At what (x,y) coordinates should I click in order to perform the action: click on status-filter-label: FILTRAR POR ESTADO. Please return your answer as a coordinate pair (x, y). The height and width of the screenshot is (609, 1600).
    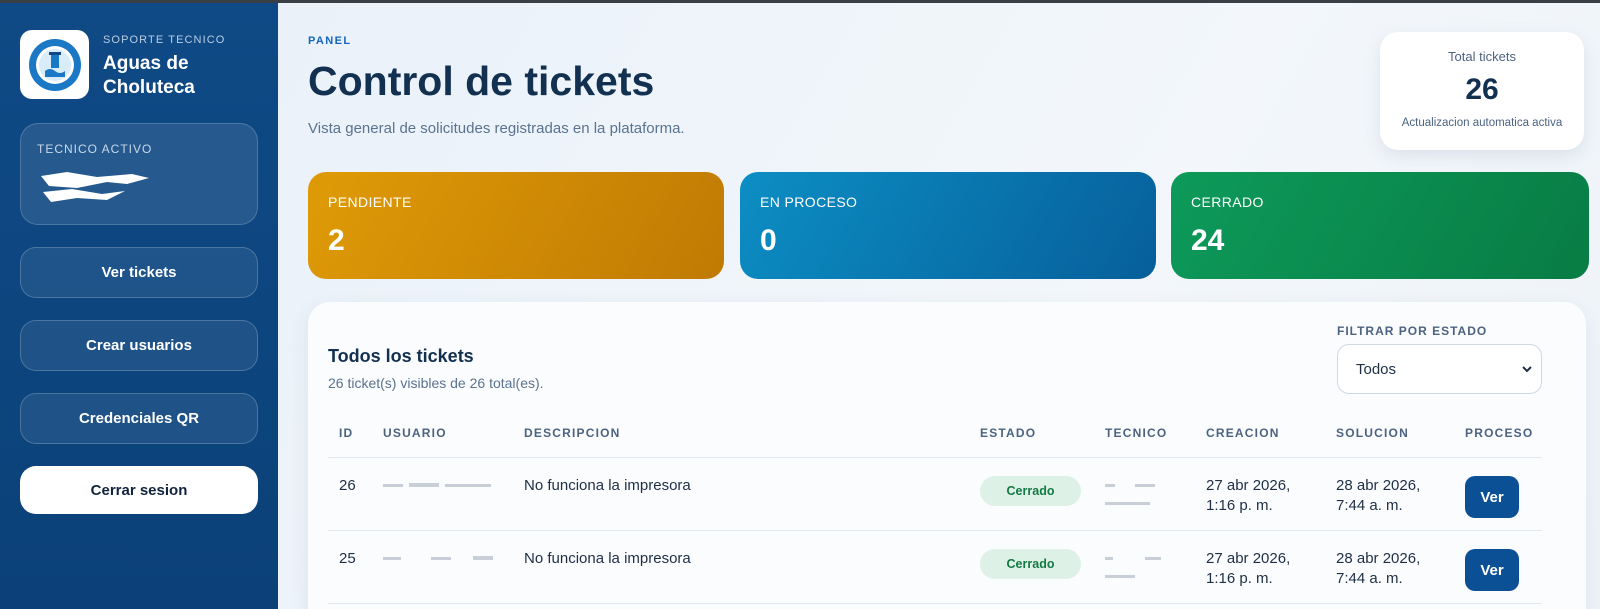
    Looking at the image, I should click on (1412, 331).